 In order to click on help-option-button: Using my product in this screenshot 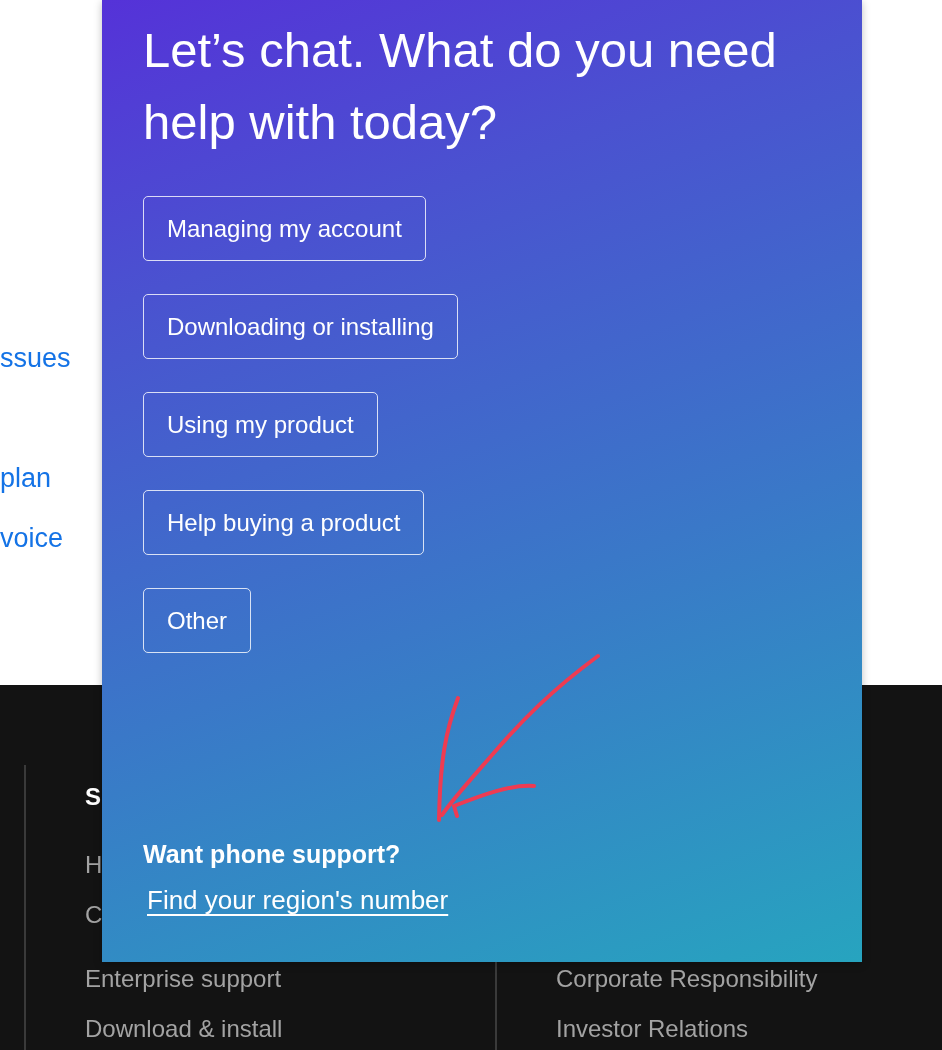, I will do `click(260, 424)`.